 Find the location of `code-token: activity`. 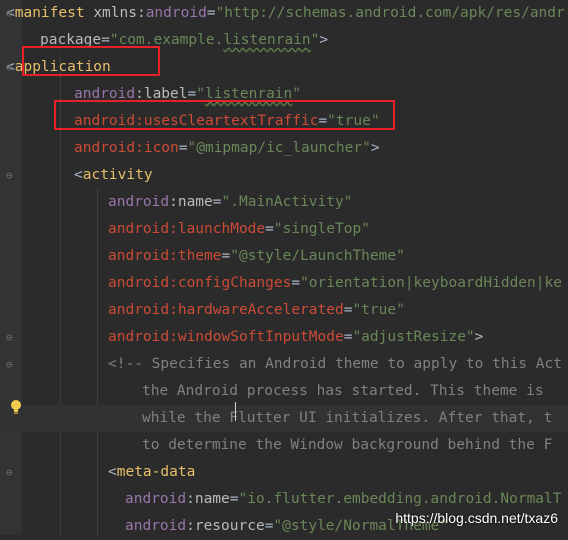

code-token: activity is located at coordinates (117, 175).